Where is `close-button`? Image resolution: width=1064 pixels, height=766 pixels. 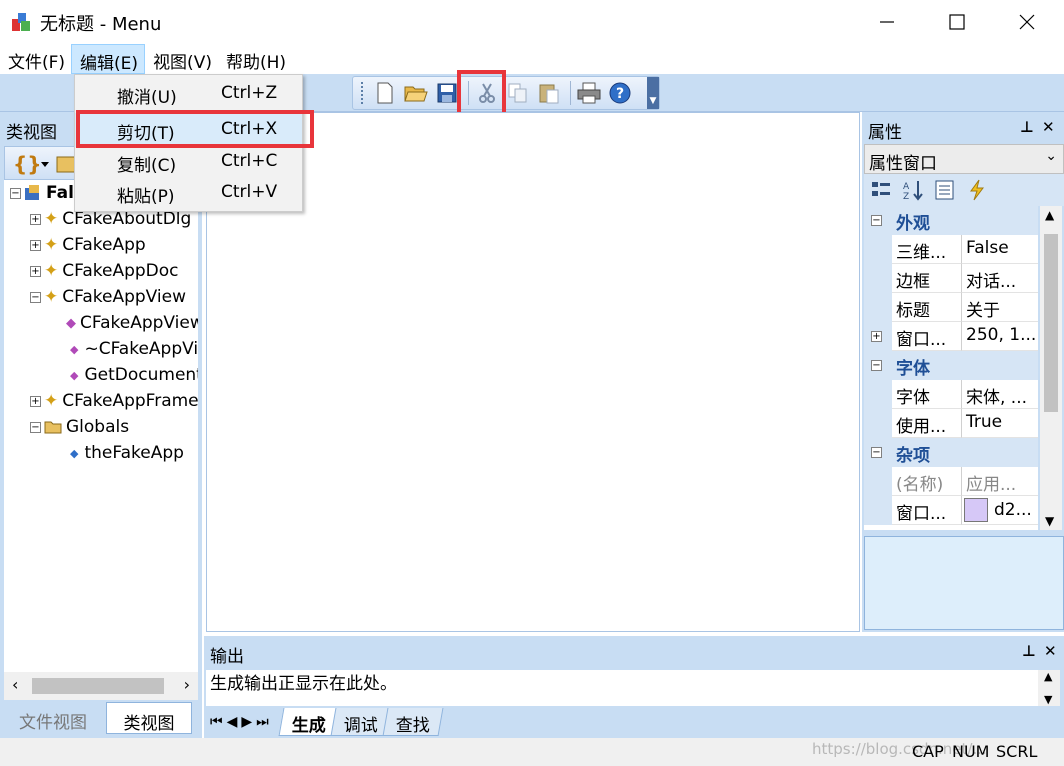 close-button is located at coordinates (1027, 22).